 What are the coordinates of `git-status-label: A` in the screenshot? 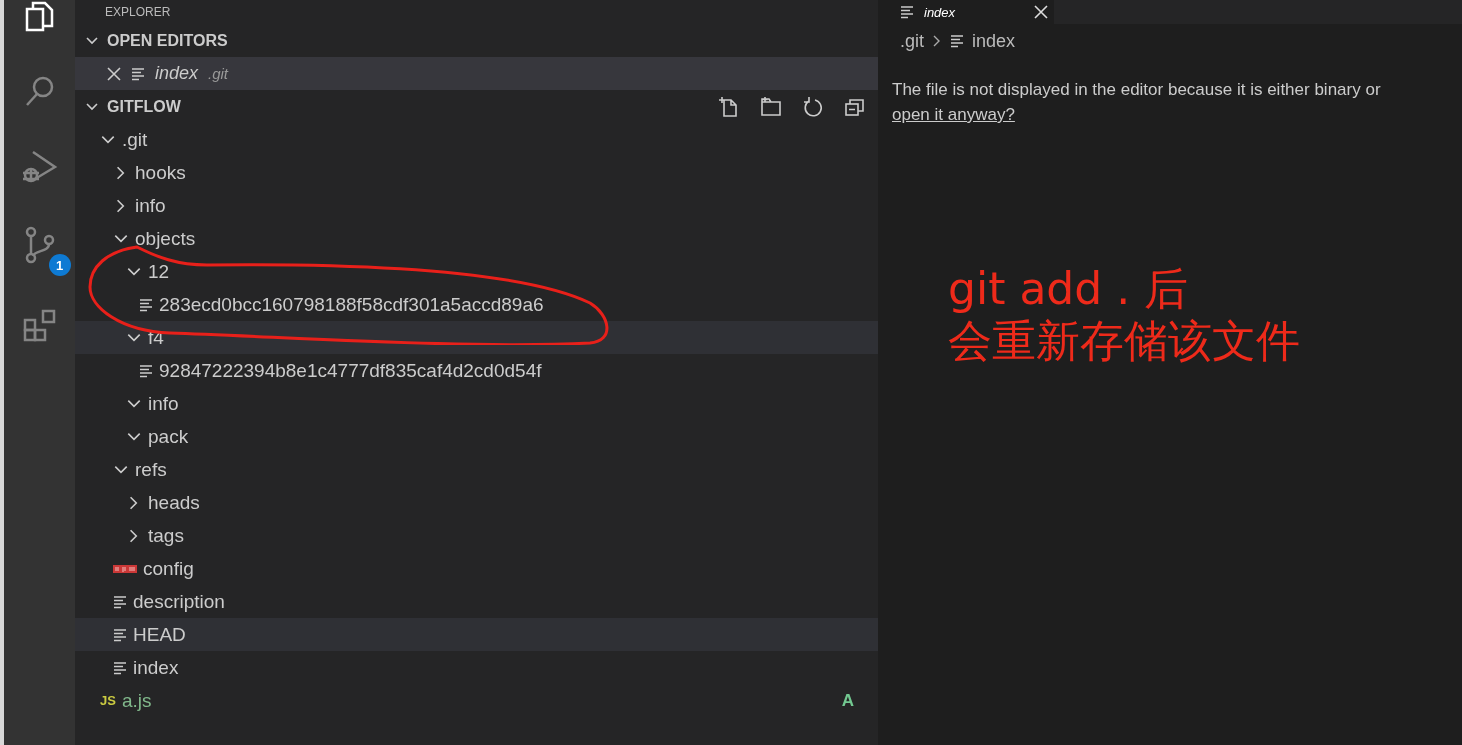 It's located at (848, 700).